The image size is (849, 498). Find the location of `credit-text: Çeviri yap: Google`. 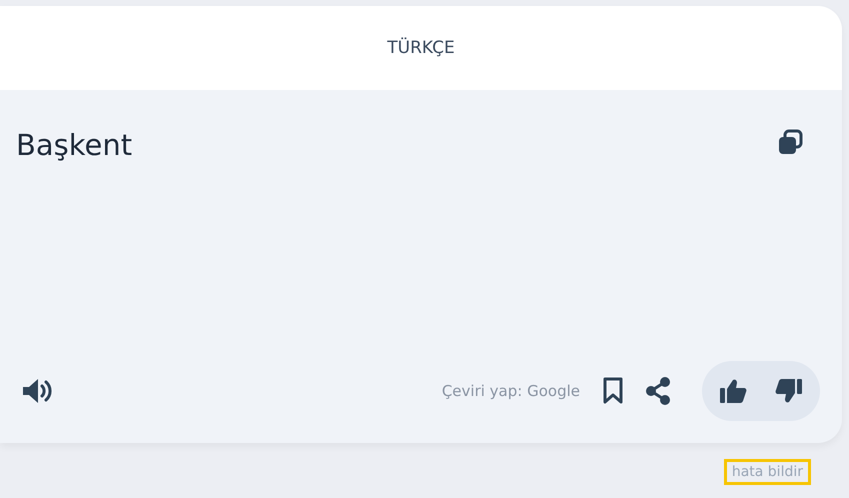

credit-text: Çeviri yap: Google is located at coordinates (511, 391).